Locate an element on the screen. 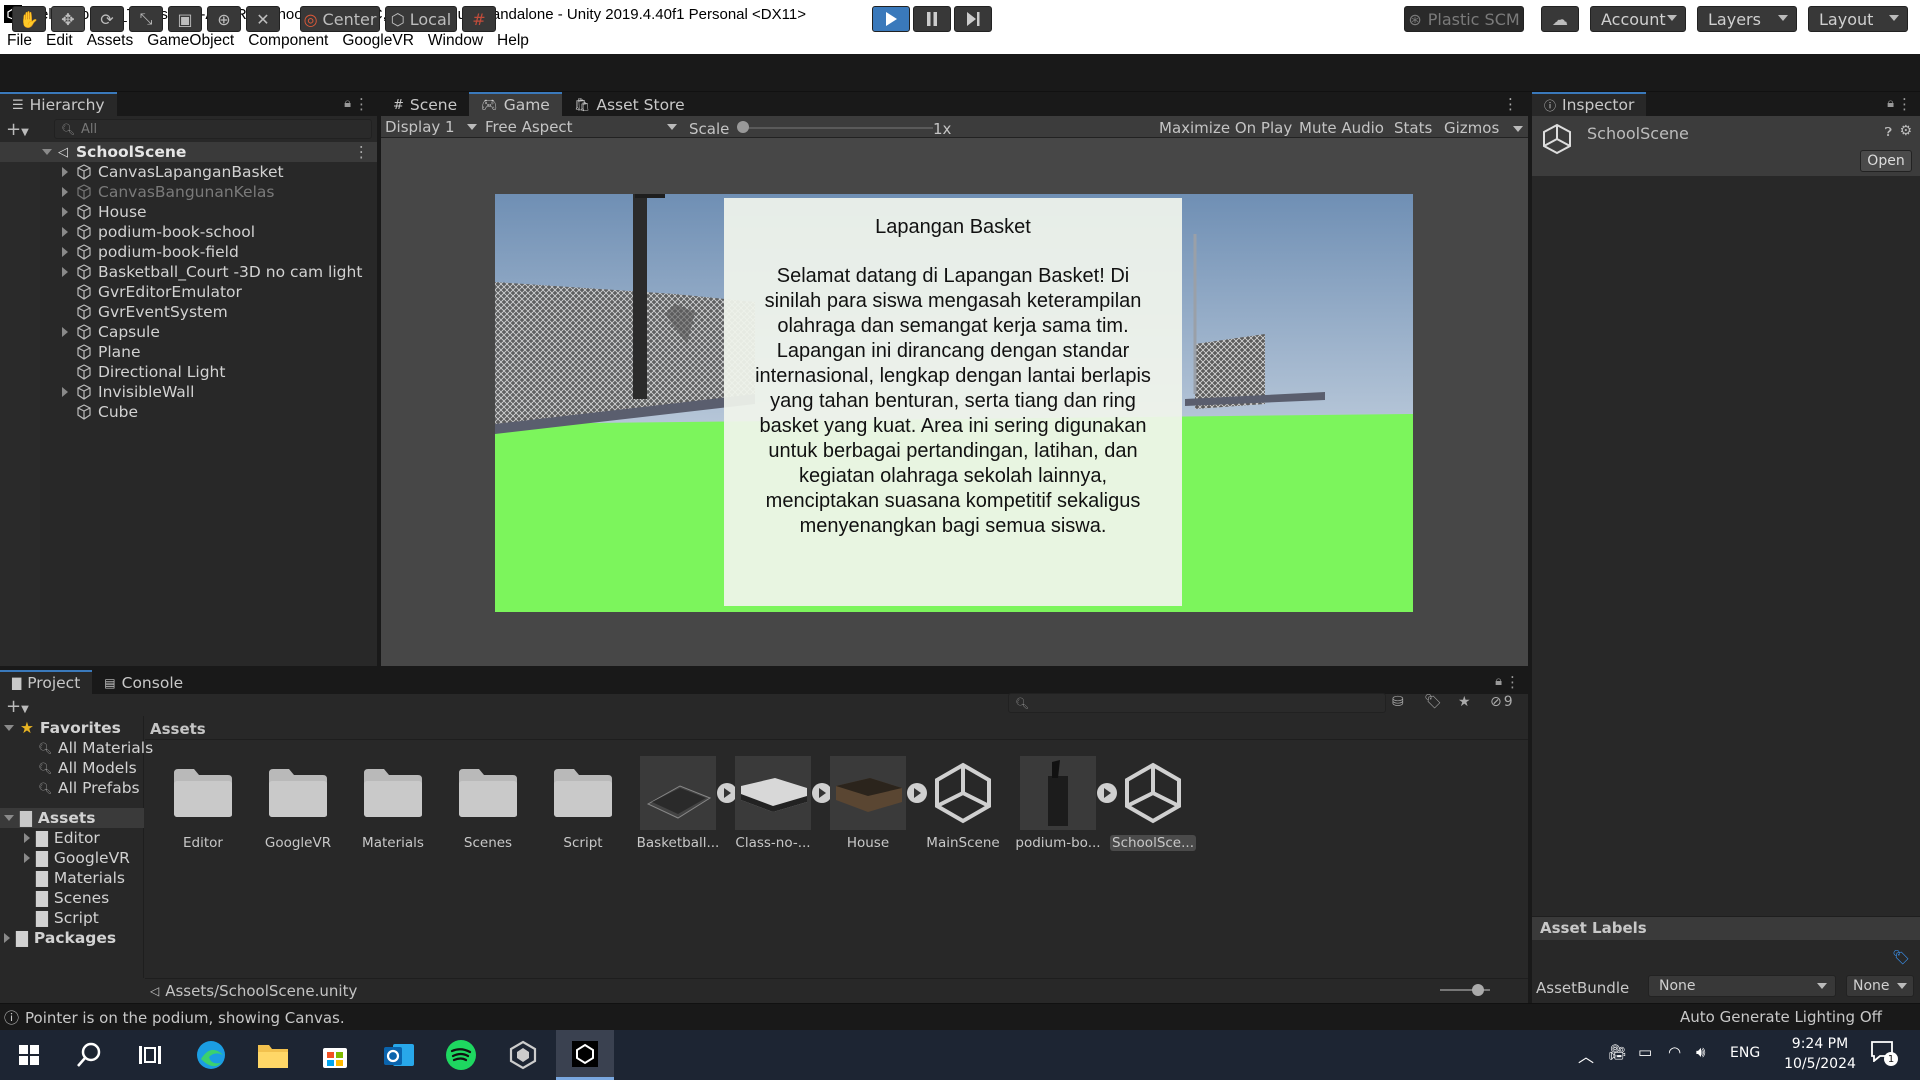 Image resolution: width=1920 pixels, height=1080 pixels. menu-file: File is located at coordinates (19, 41).